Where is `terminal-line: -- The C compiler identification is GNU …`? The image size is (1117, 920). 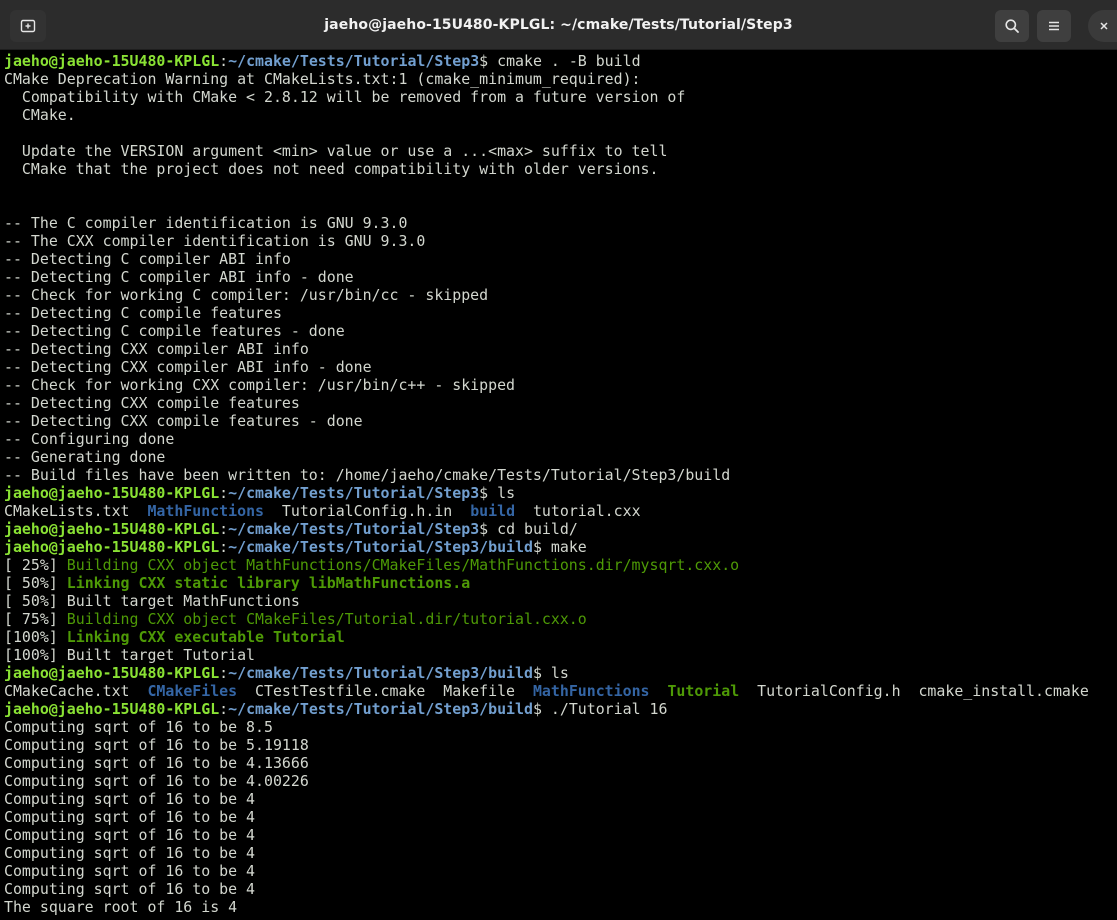
terminal-line: -- The C compiler identification is GNU … is located at coordinates (560, 223).